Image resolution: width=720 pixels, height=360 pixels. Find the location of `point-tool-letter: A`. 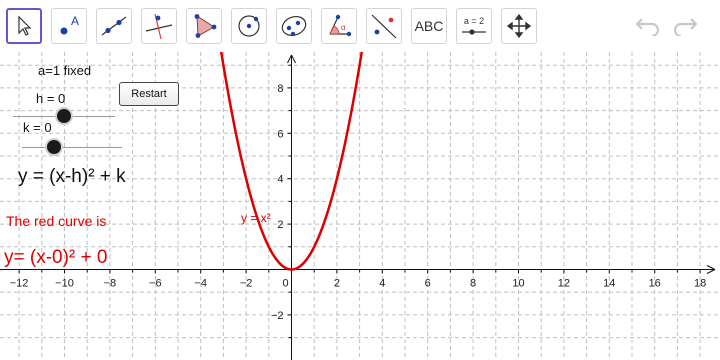

point-tool-letter: A is located at coordinates (75, 21).